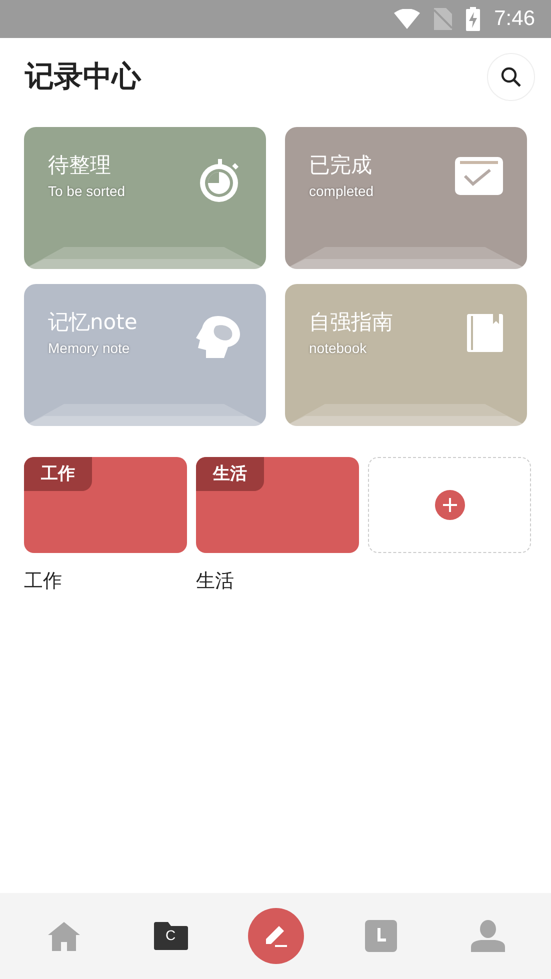  What do you see at coordinates (407, 19) in the screenshot?
I see `wifi-icon` at bounding box center [407, 19].